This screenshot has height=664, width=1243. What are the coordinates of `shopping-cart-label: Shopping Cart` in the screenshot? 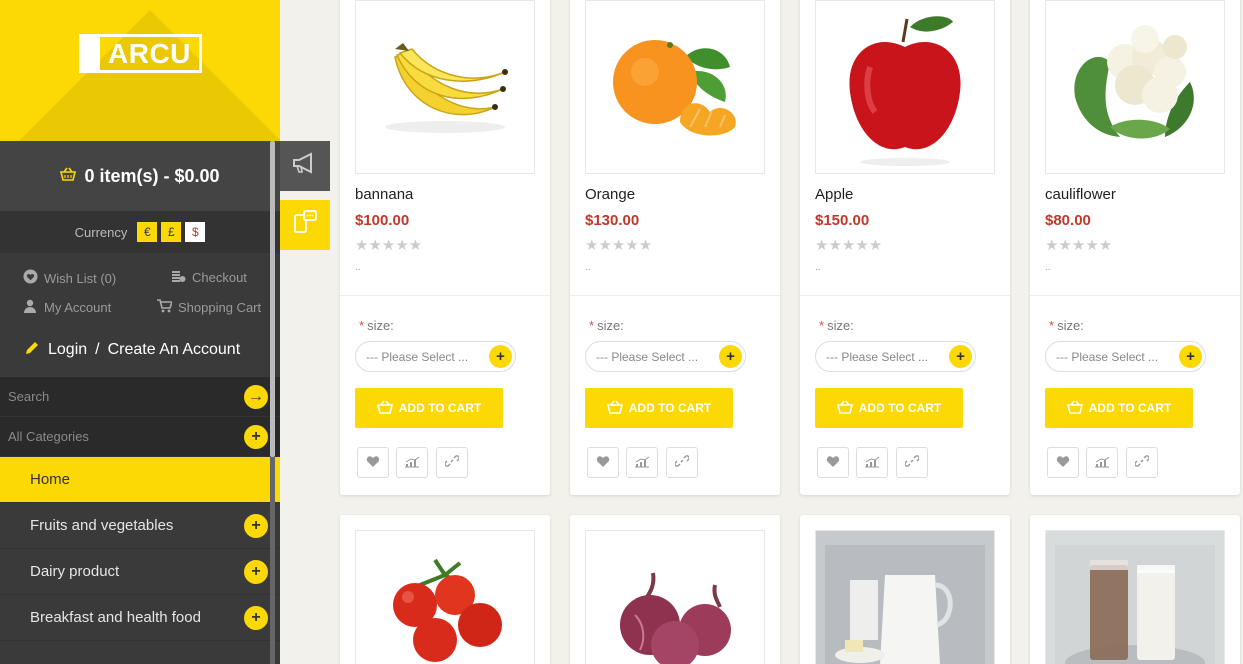 It's located at (220, 307).